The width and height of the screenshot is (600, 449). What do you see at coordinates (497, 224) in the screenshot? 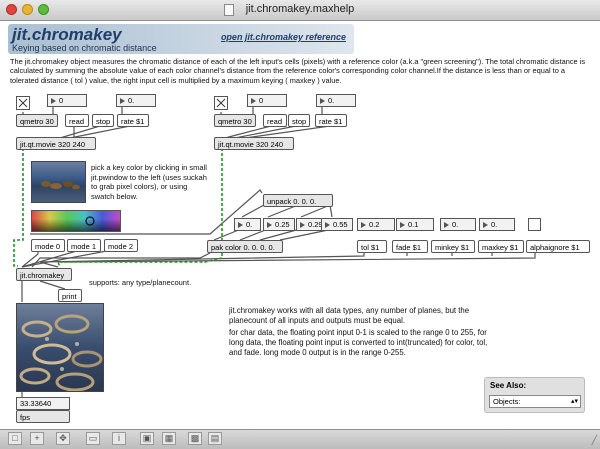
I see `maxkey-number: 0.` at bounding box center [497, 224].